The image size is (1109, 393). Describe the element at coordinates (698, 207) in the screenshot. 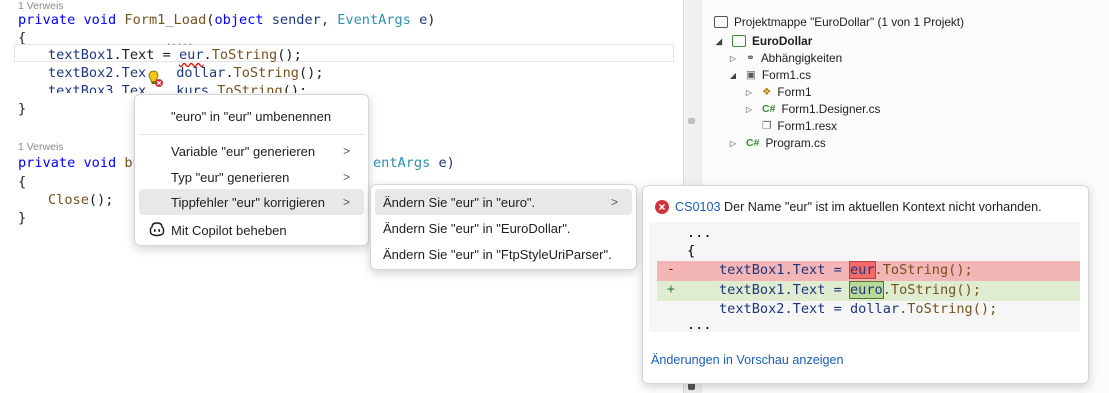

I see `error-code-link: CS0103` at that location.